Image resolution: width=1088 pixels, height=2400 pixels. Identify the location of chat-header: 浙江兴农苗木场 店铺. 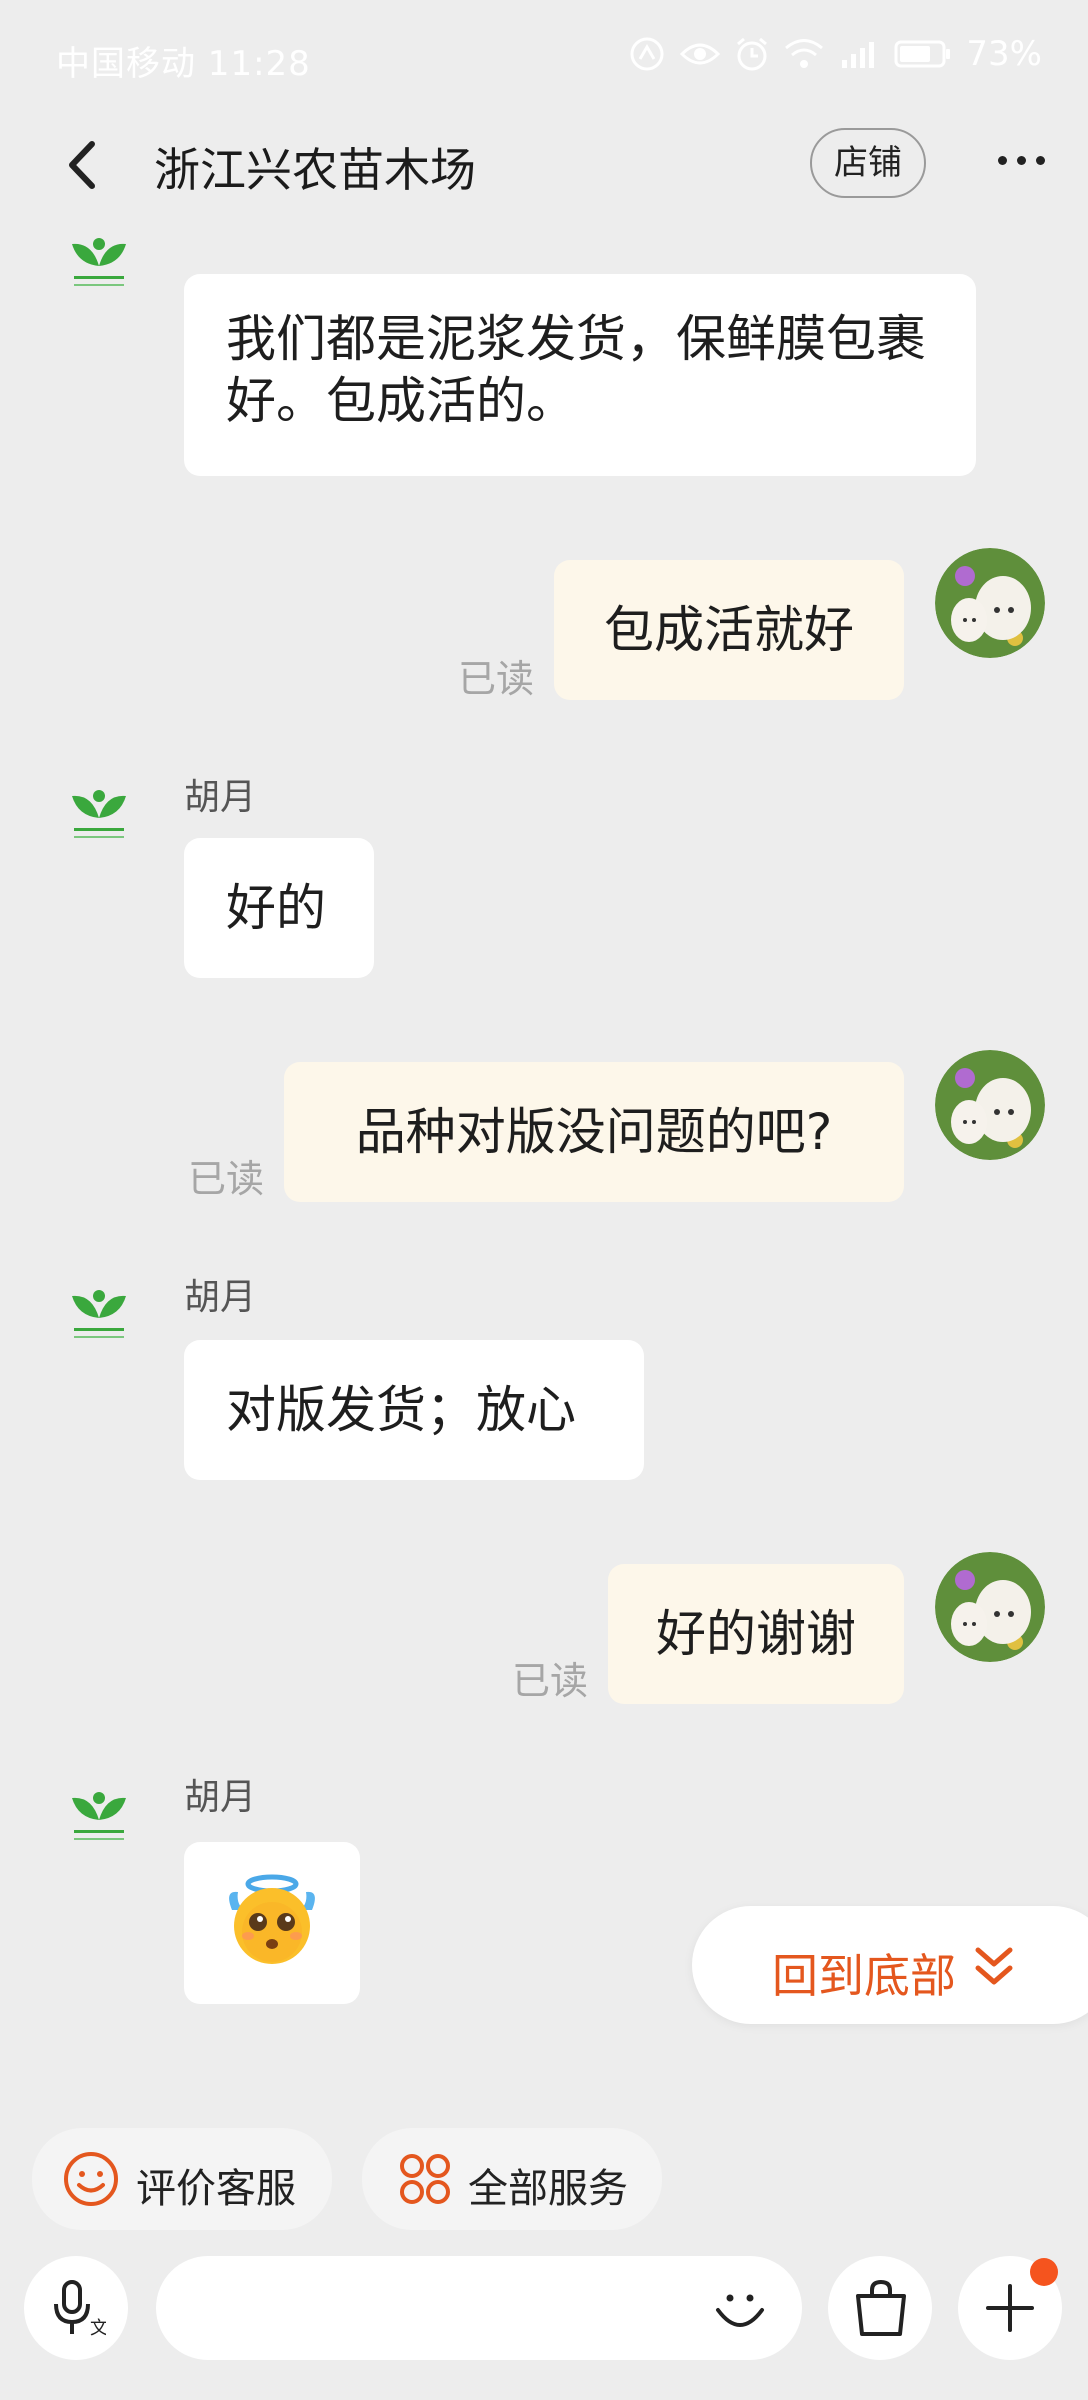
(544, 165).